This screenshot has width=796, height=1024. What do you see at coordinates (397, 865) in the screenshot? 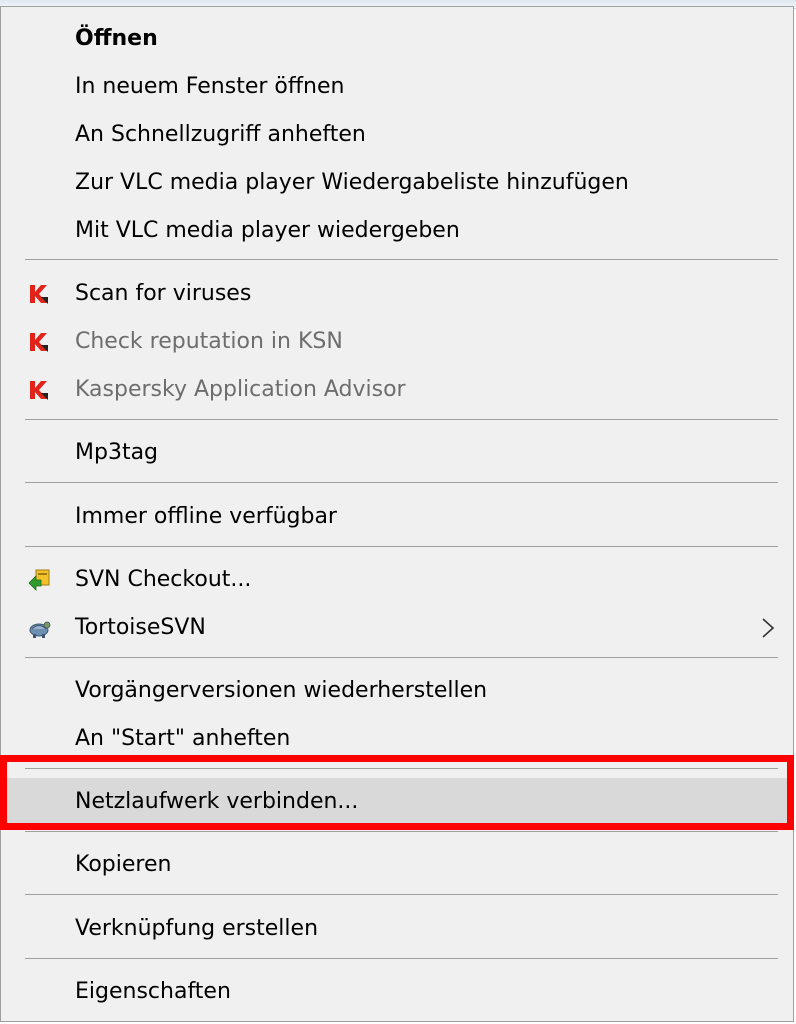
I see `menu-item-copy: Kopieren` at bounding box center [397, 865].